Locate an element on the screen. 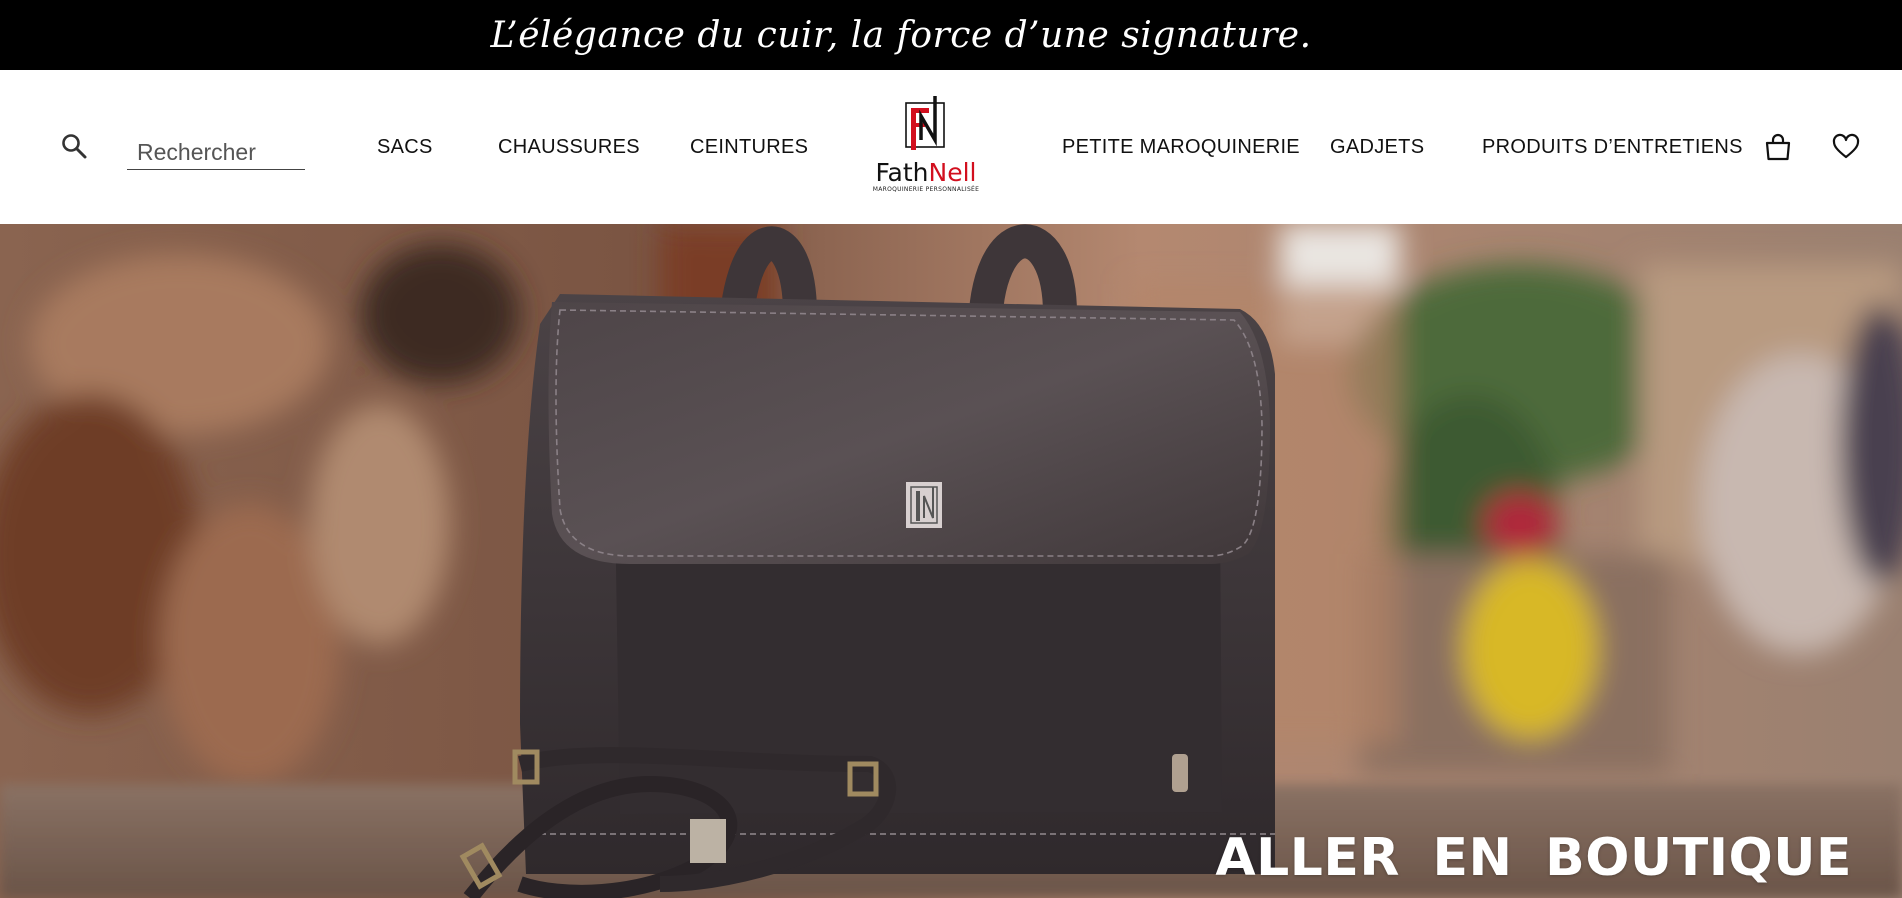  brand-subtitle: MAROQUINERIE PERSONNALISÉE is located at coordinates (926, 189).